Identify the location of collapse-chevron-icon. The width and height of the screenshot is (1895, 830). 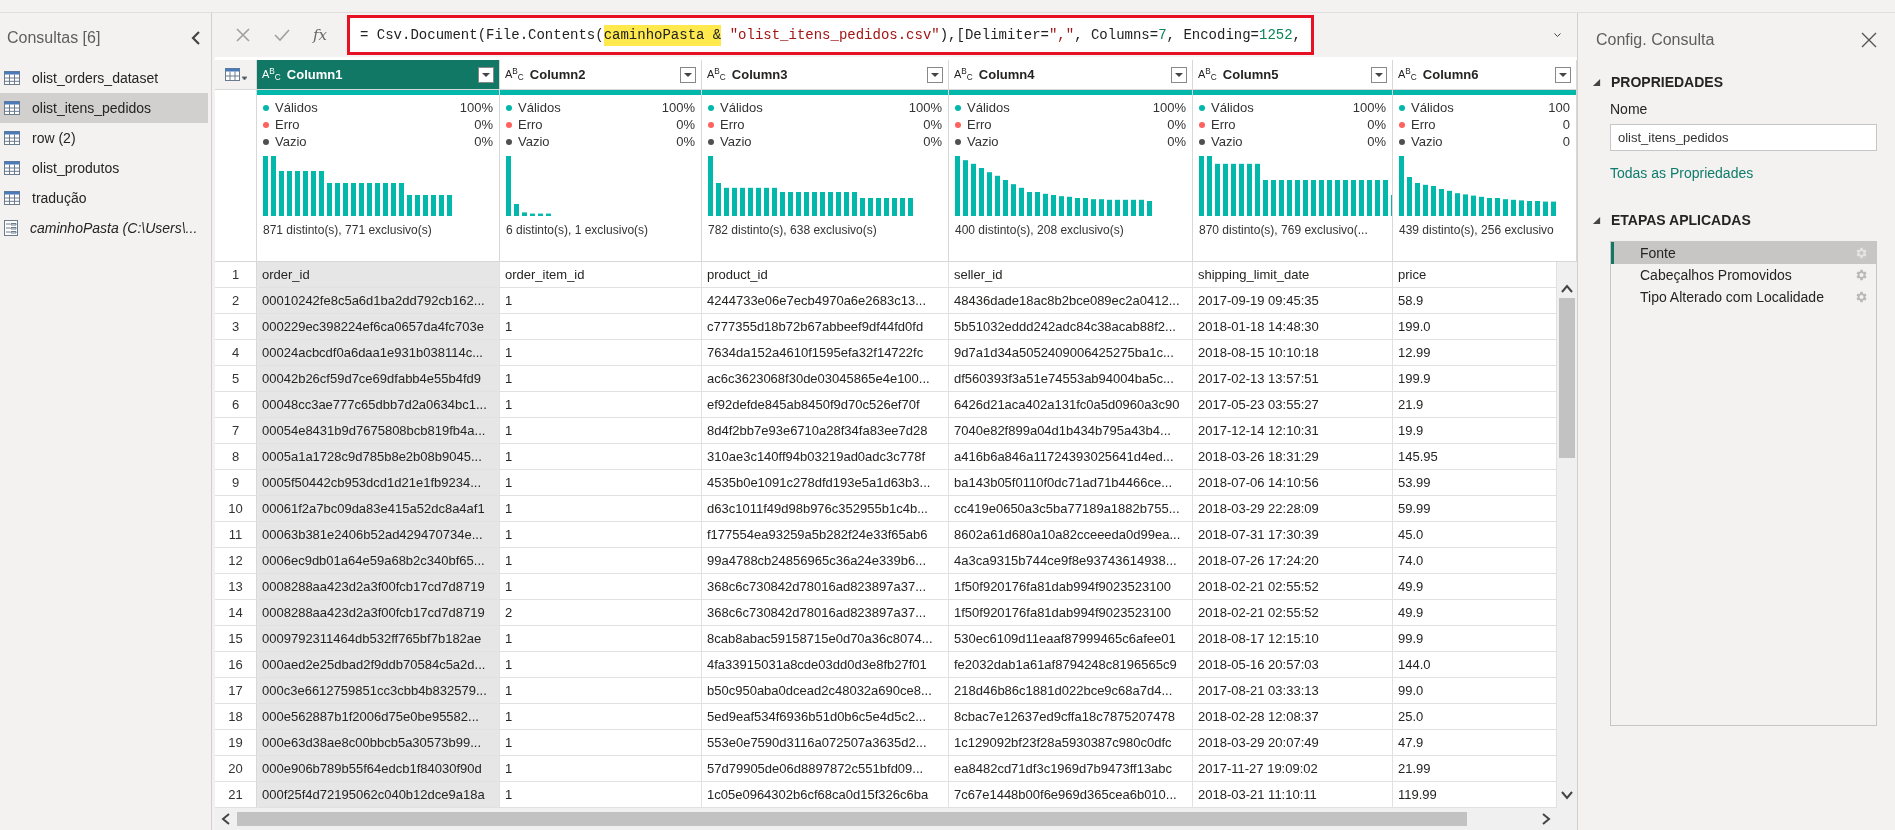
(196, 38).